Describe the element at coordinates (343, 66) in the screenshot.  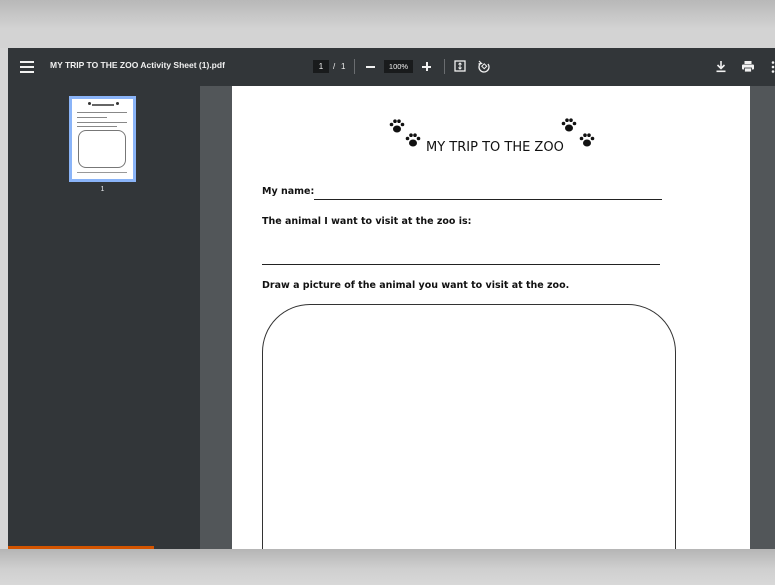
I see `total-pages: 1` at that location.